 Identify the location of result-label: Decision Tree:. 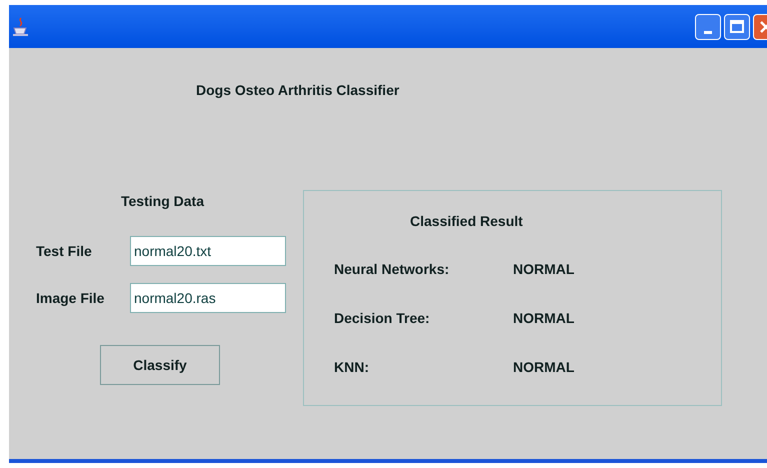
(382, 318).